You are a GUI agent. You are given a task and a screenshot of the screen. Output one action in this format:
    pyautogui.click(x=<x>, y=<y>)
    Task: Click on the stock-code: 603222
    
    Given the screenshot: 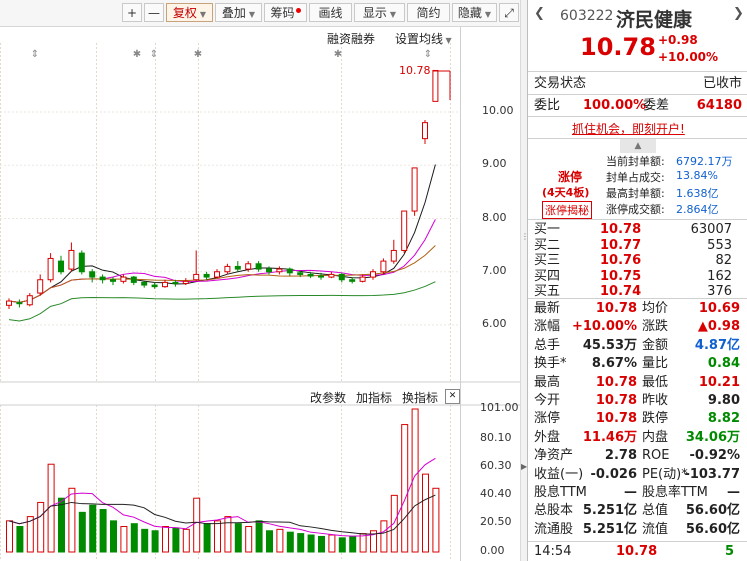 What is the action you would take?
    pyautogui.click(x=587, y=16)
    